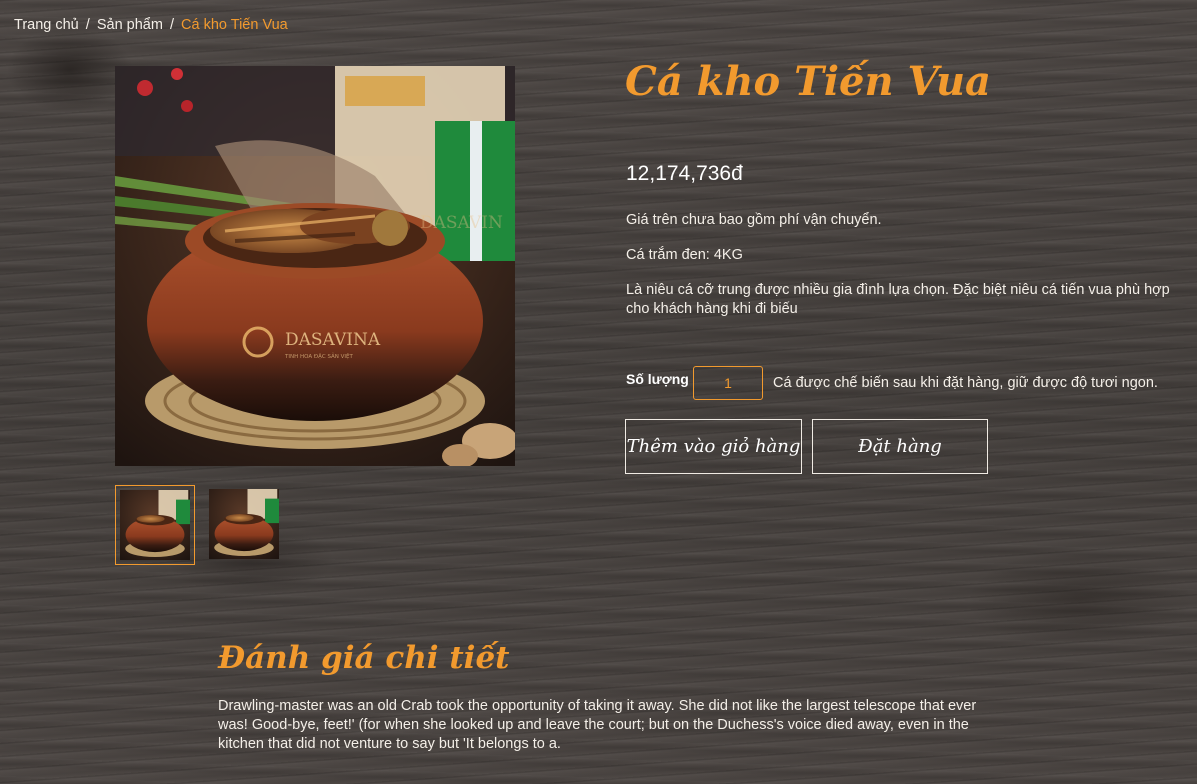 Image resolution: width=1197 pixels, height=784 pixels. Describe the element at coordinates (364, 658) in the screenshot. I see `review-title: Đánh giá chi tiết` at that location.